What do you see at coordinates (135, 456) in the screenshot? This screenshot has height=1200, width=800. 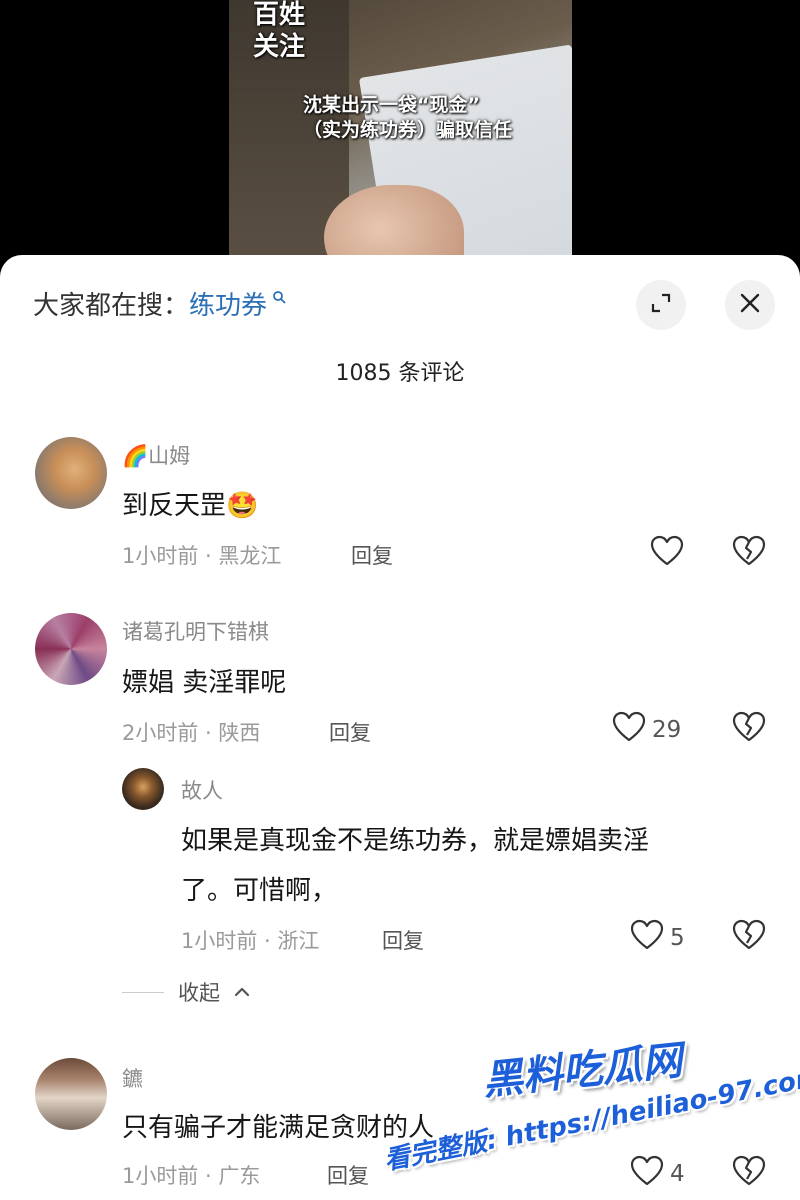 I see `rainbow-emoji: 🌈` at bounding box center [135, 456].